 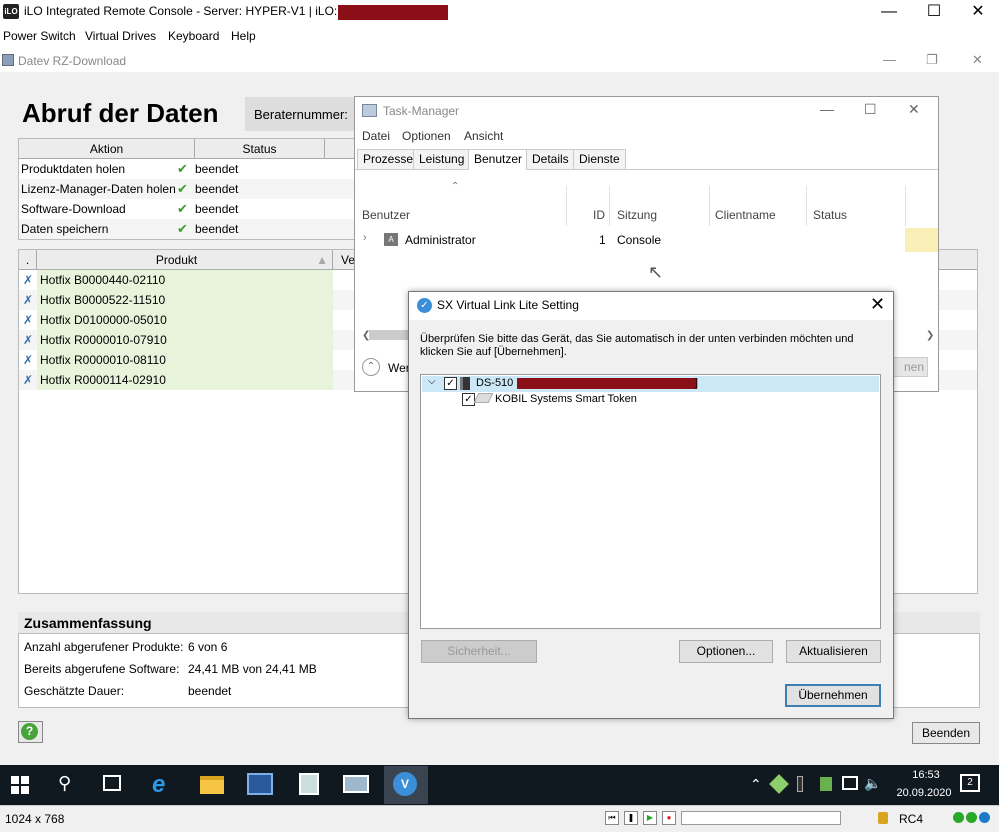 What do you see at coordinates (926, 775) in the screenshot?
I see `clock-time: 16:53` at bounding box center [926, 775].